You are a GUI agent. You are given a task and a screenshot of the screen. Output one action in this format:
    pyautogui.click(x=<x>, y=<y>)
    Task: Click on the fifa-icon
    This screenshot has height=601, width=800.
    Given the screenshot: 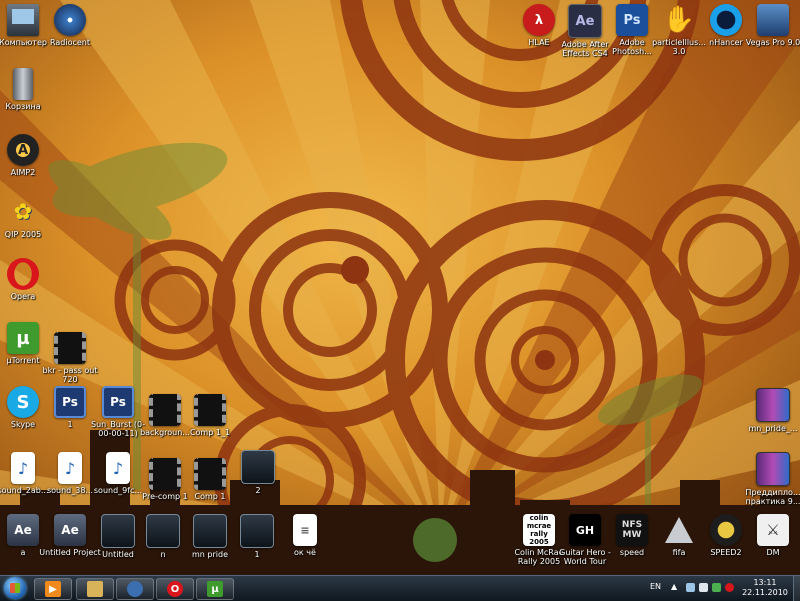 What is the action you would take?
    pyautogui.click(x=679, y=530)
    